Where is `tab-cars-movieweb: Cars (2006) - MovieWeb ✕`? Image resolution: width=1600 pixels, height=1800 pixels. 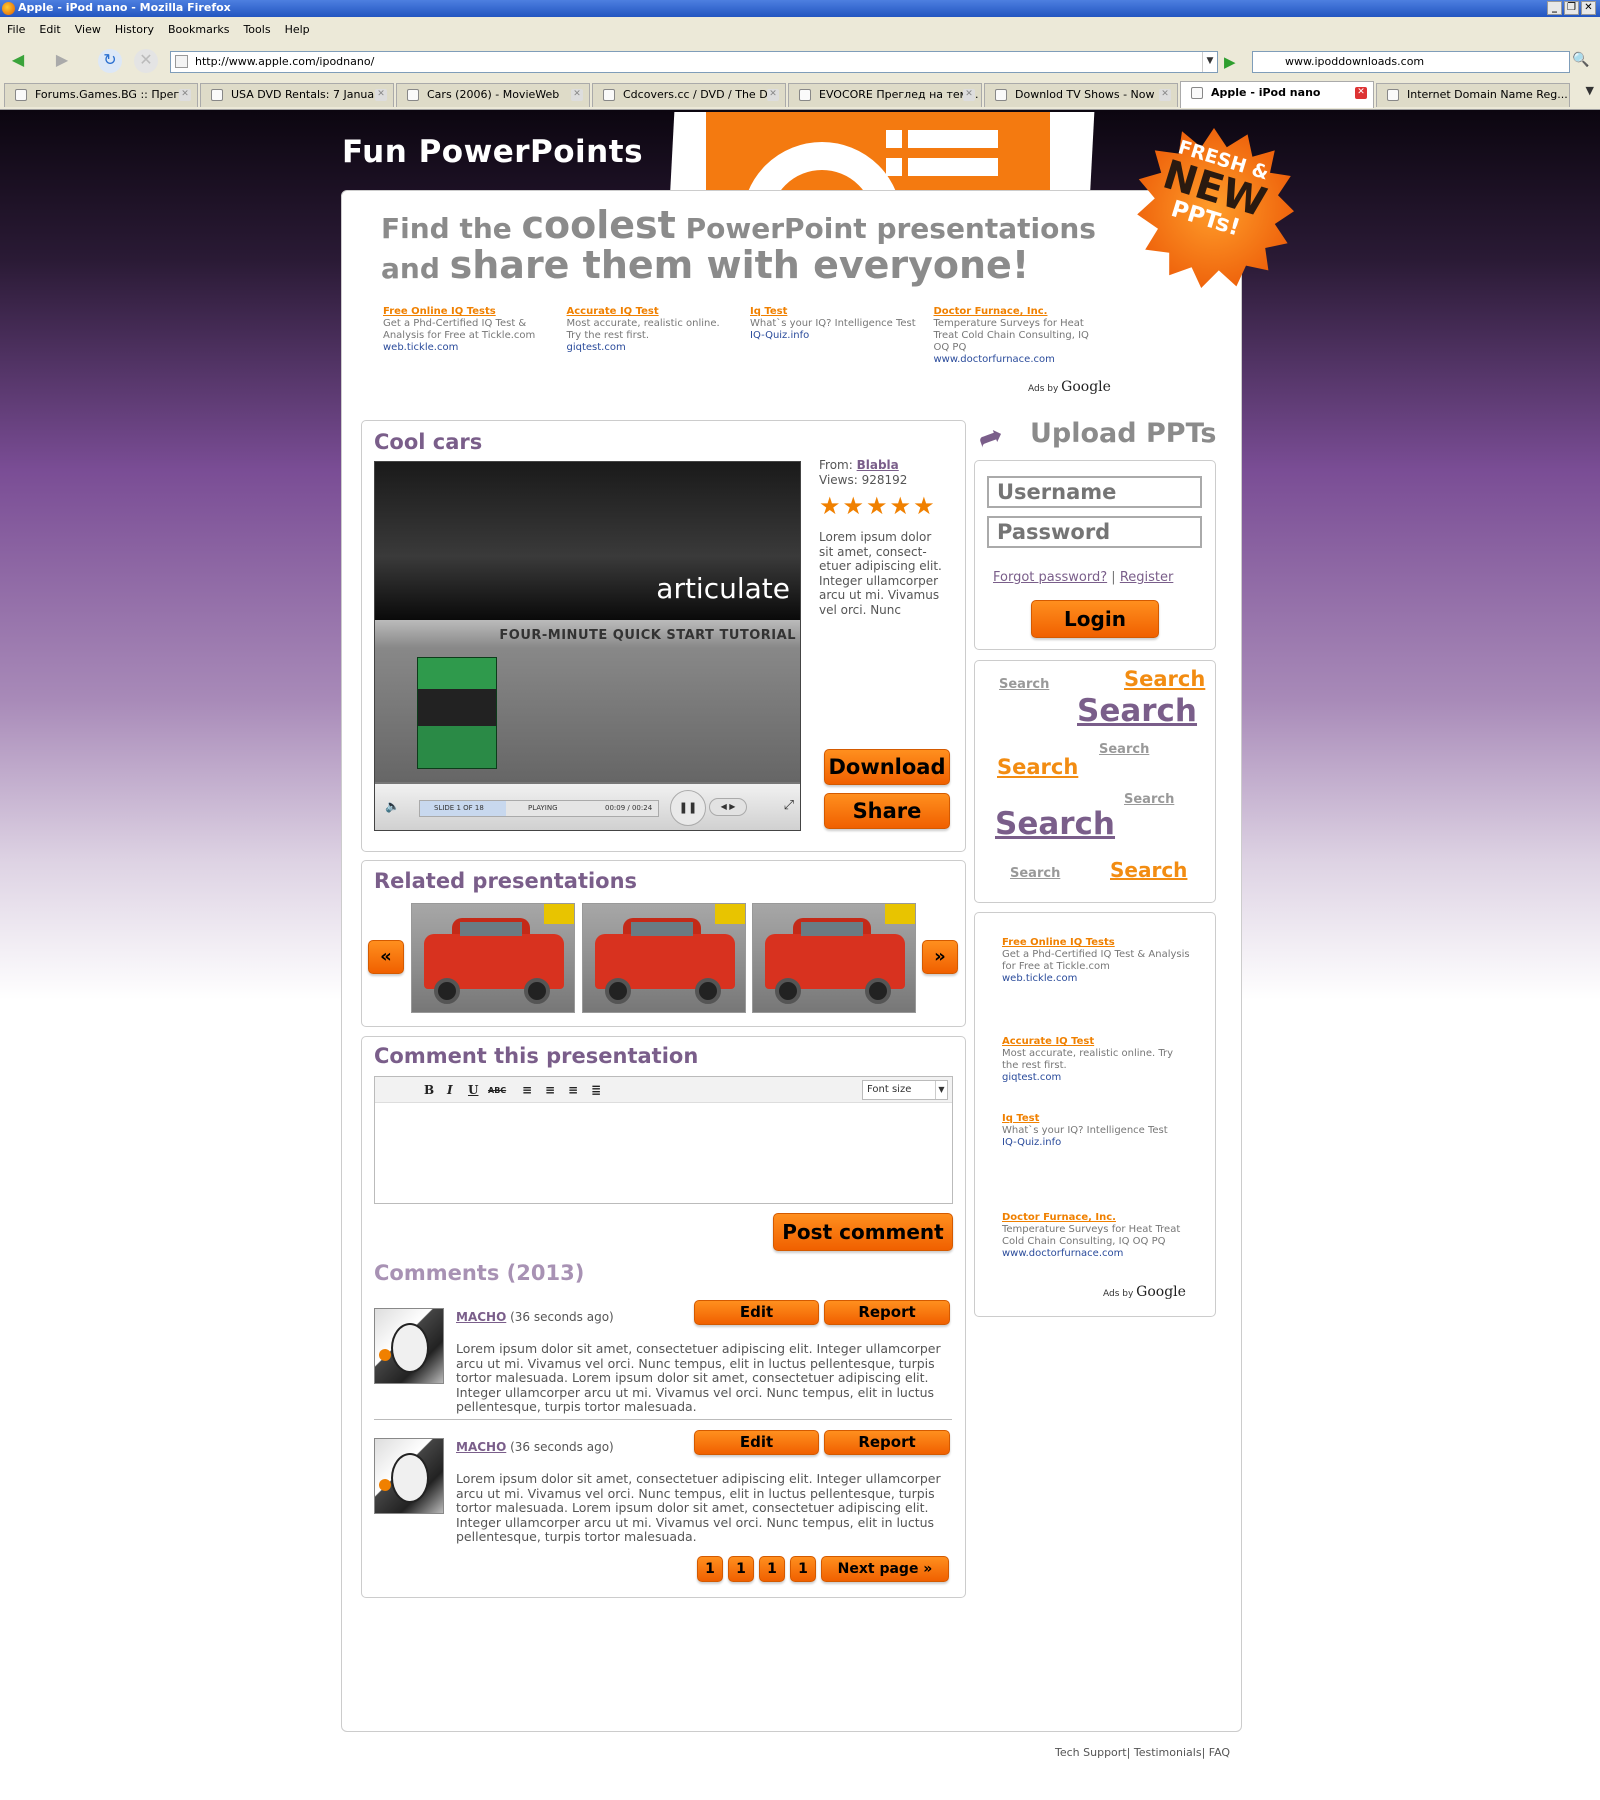 tab-cars-movieweb: Cars (2006) - MovieWeb ✕ is located at coordinates (493, 95).